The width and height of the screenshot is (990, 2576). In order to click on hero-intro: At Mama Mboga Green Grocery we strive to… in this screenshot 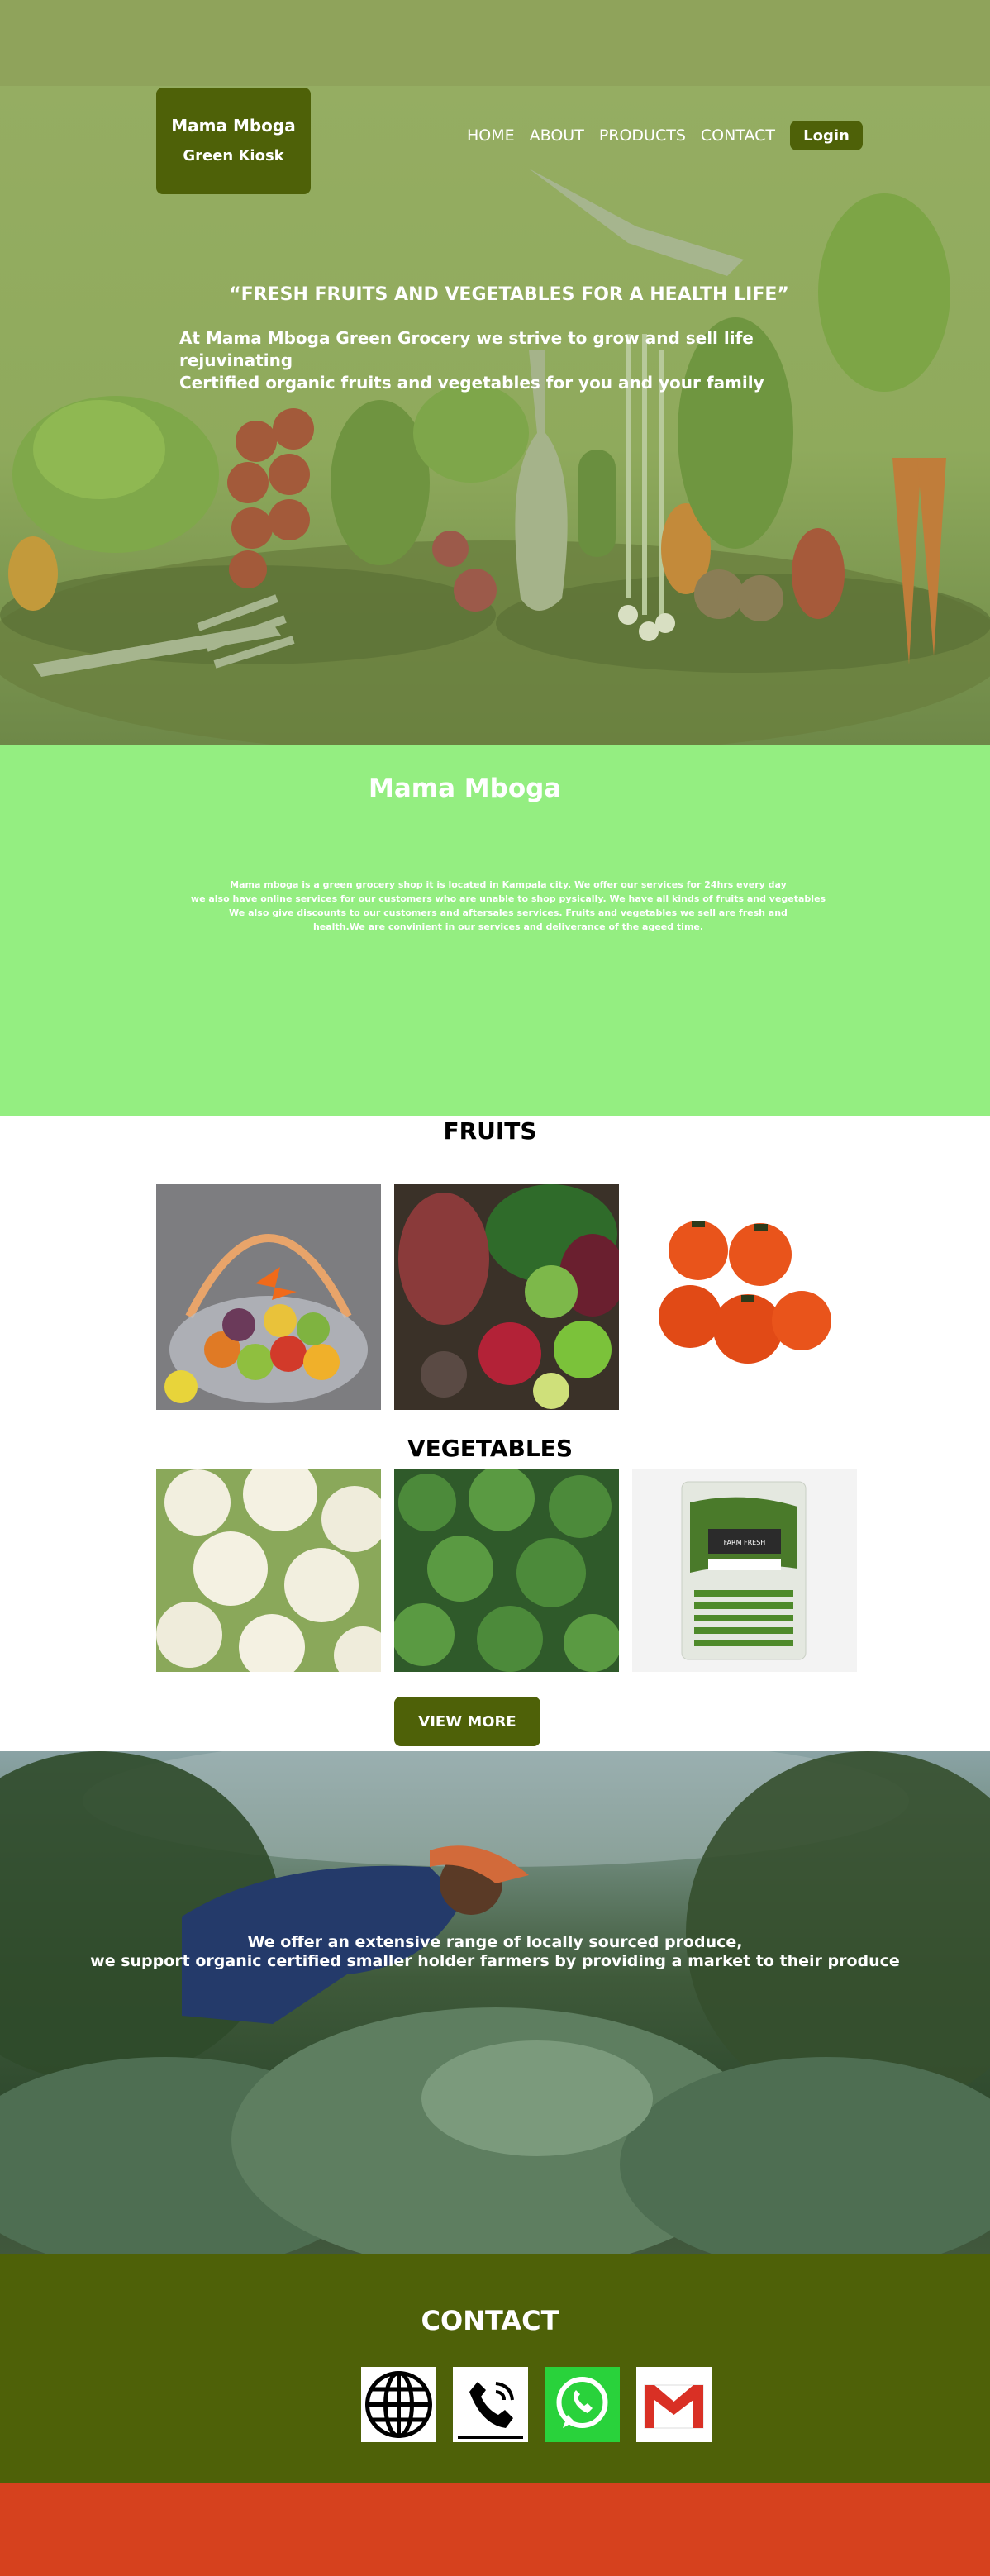, I will do `click(518, 361)`.